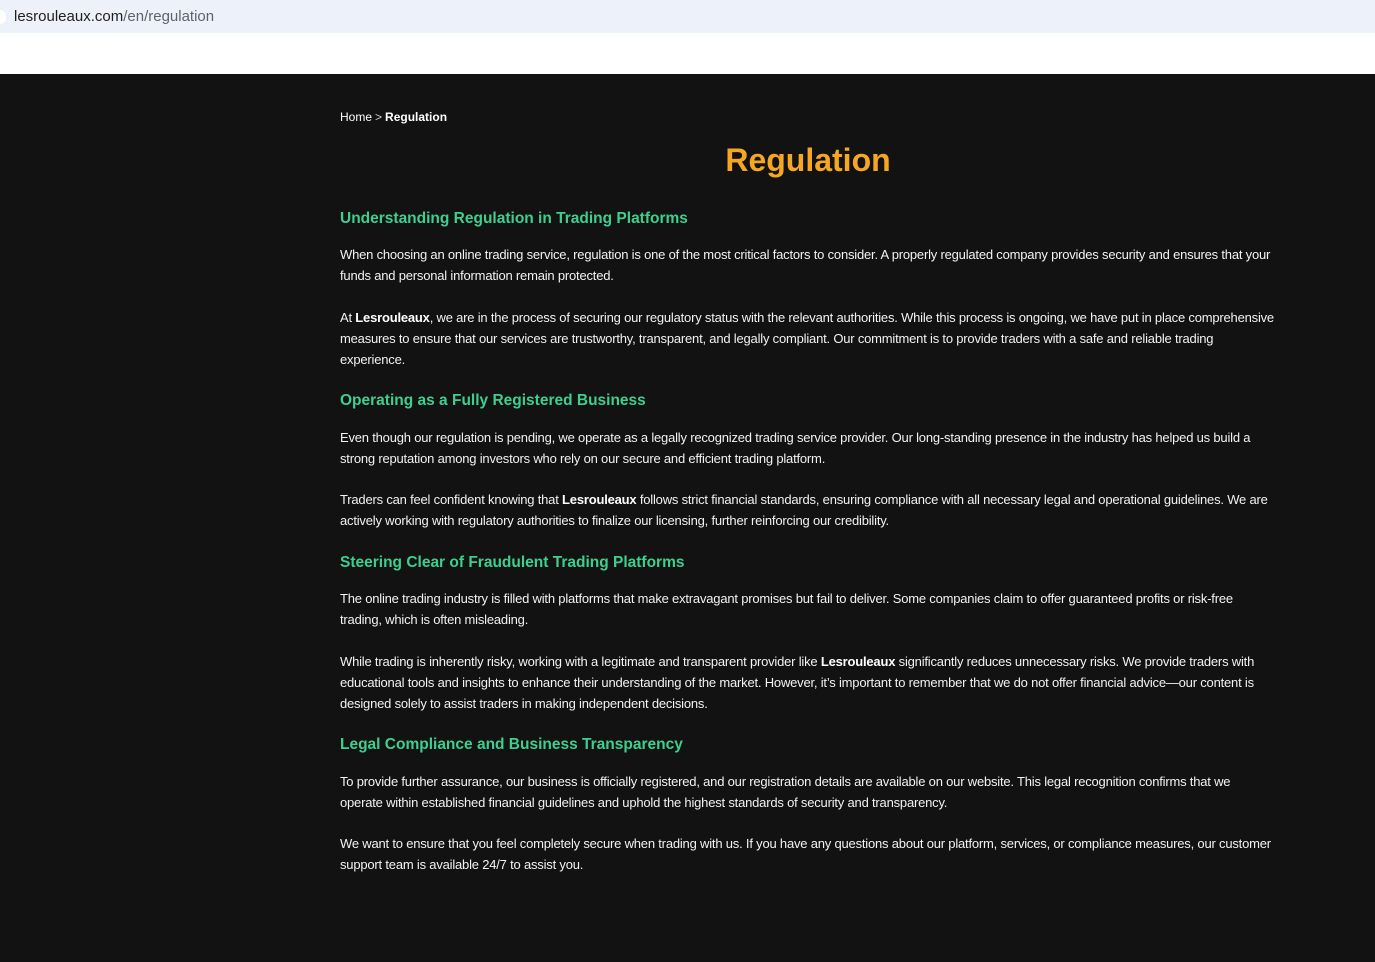  I want to click on breadcrumb-home-link: Home, so click(356, 117).